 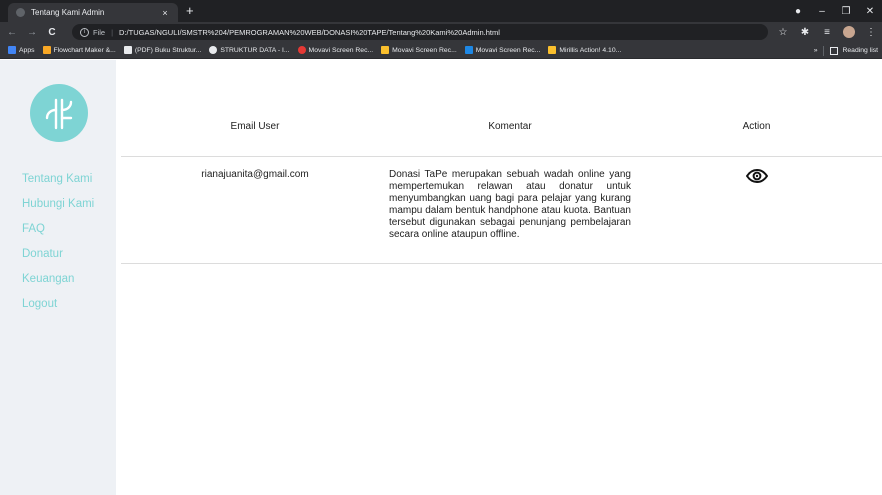 I want to click on reading-list-icon, so click(x=834, y=50).